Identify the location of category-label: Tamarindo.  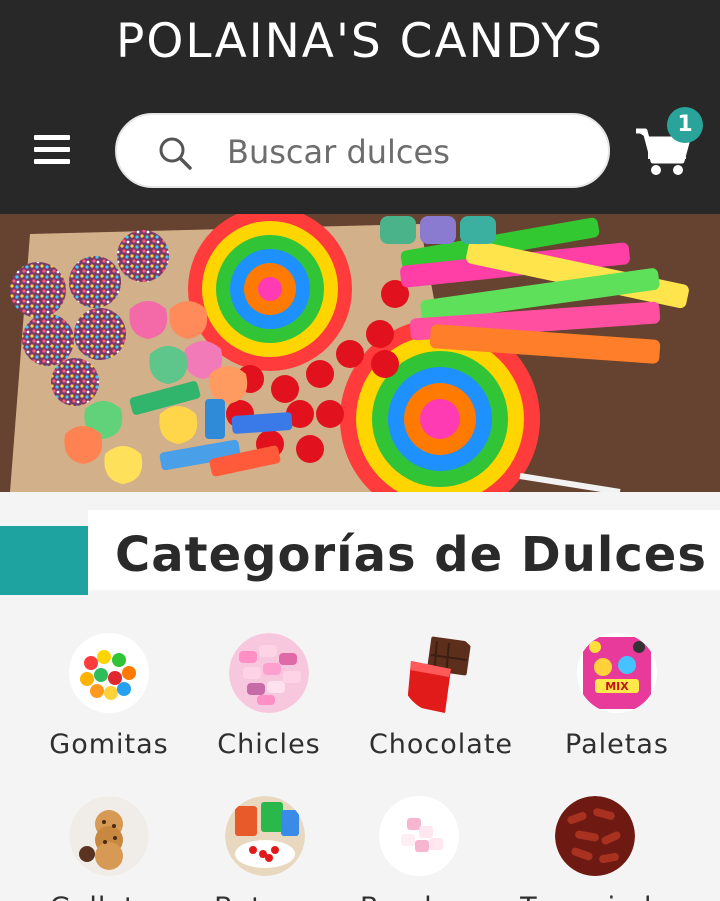
(595, 896).